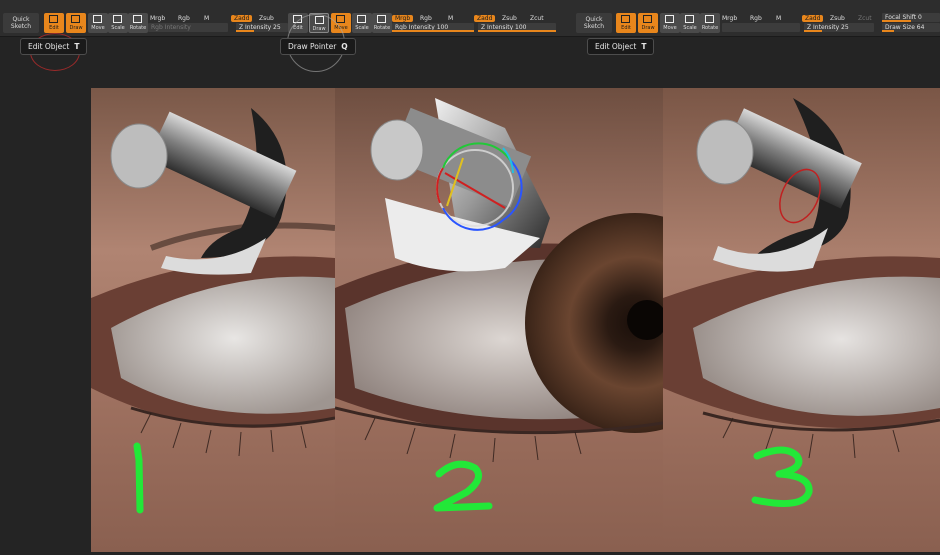 This screenshot has height=555, width=940. I want to click on zsub-toggle-3: Zsub, so click(837, 18).